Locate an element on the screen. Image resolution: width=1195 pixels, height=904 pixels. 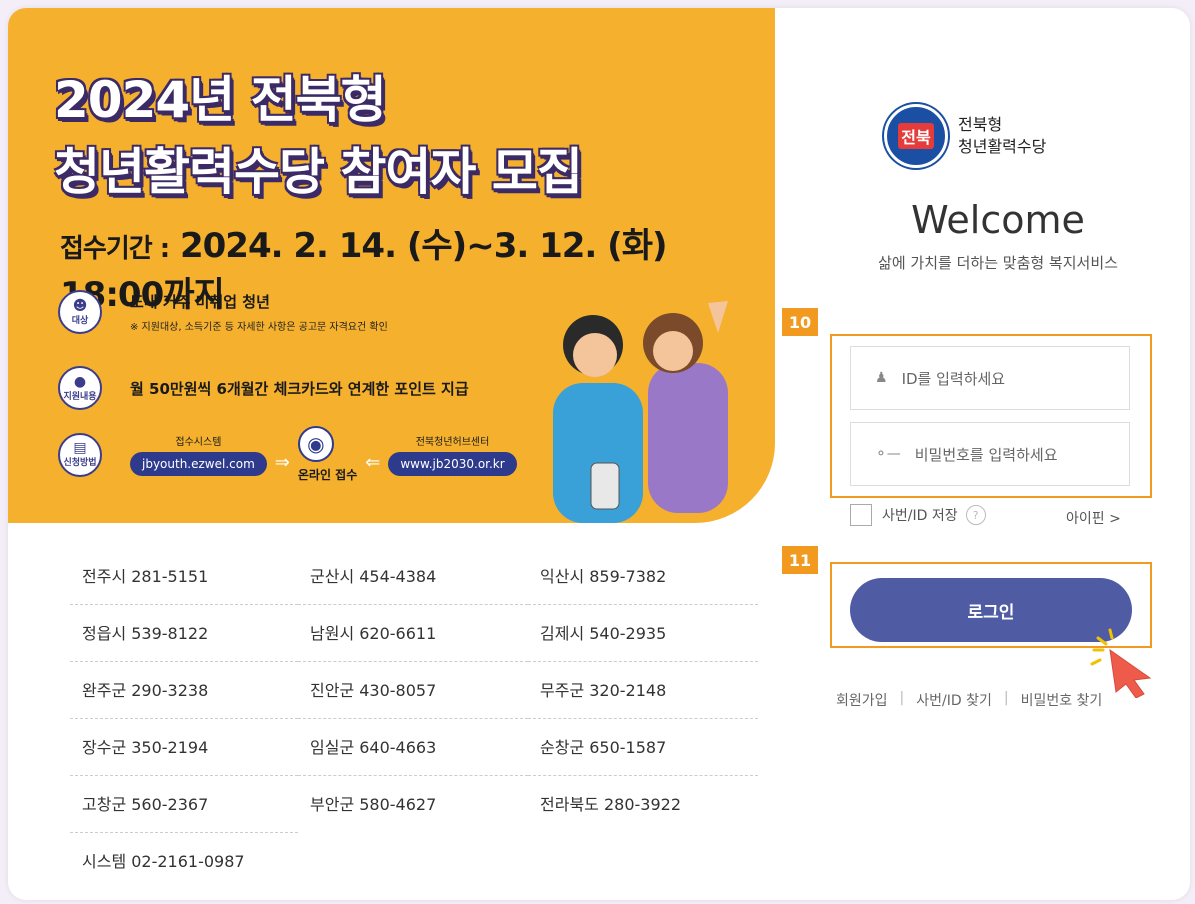
contact-cell: 정읍시 539-8122 is located at coordinates (184, 633).